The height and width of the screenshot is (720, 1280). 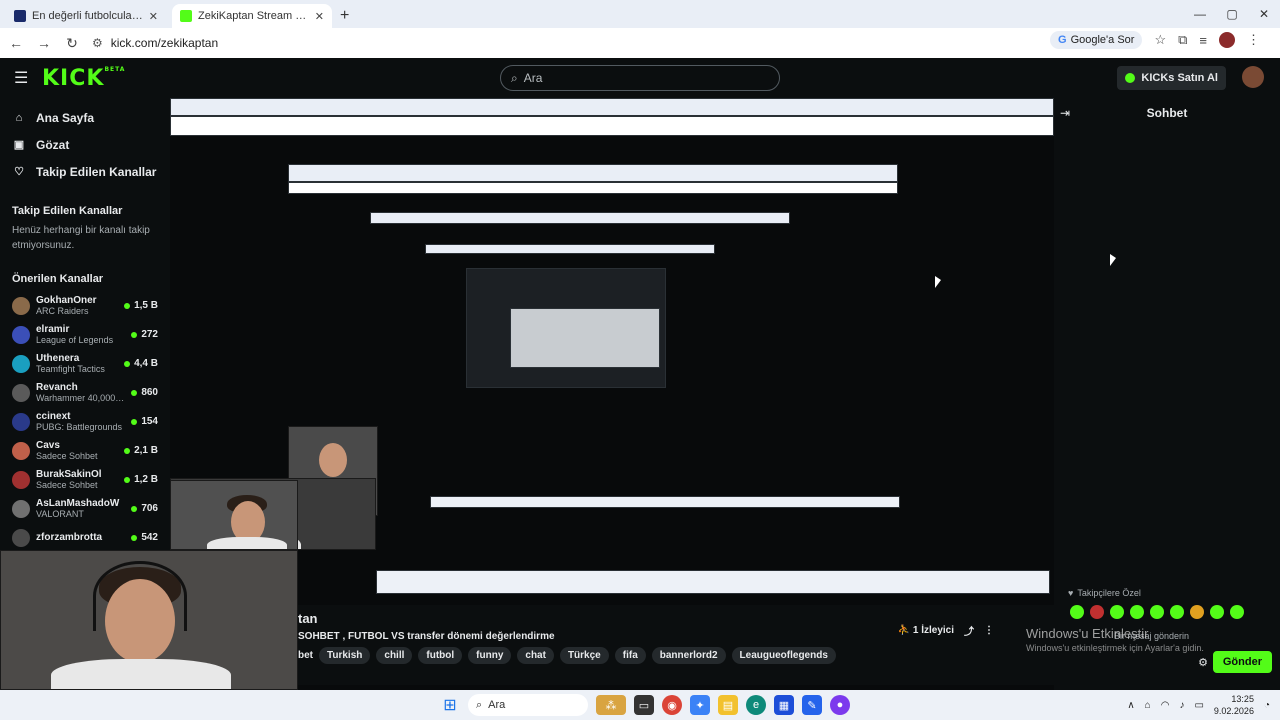 I want to click on minimize-icon: —, so click(x=1200, y=14).